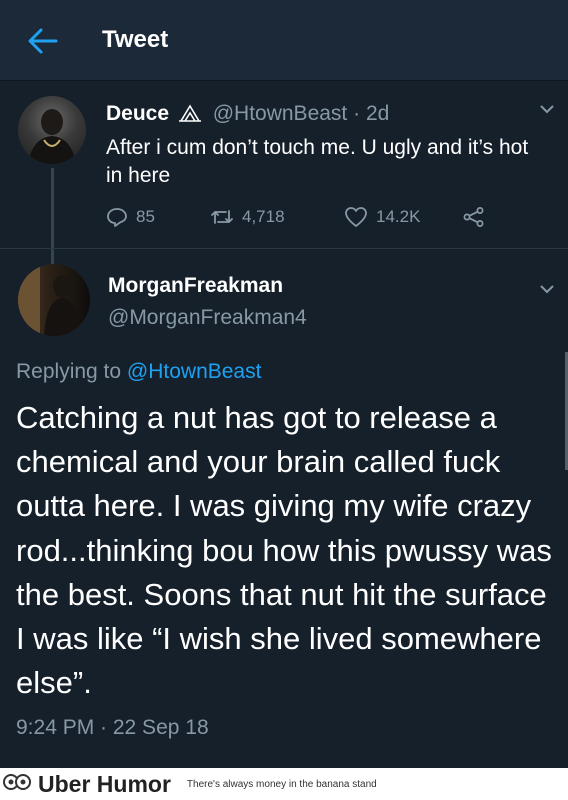 The height and width of the screenshot is (800, 568). Describe the element at coordinates (207, 318) in the screenshot. I see `tweet2-handle: @MorganFreakman4` at that location.